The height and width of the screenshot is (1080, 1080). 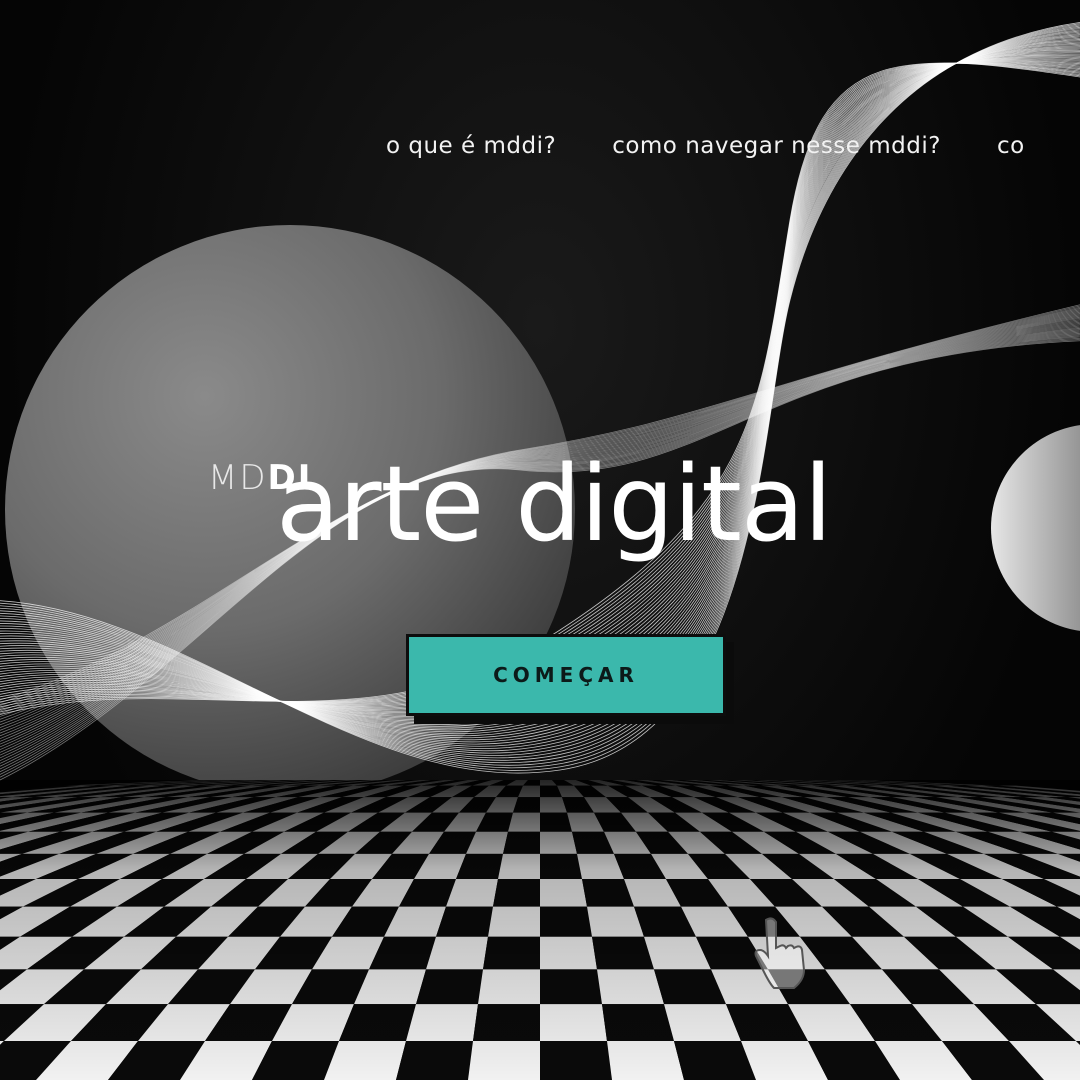 I want to click on small-sphere, so click(x=1035, y=528).